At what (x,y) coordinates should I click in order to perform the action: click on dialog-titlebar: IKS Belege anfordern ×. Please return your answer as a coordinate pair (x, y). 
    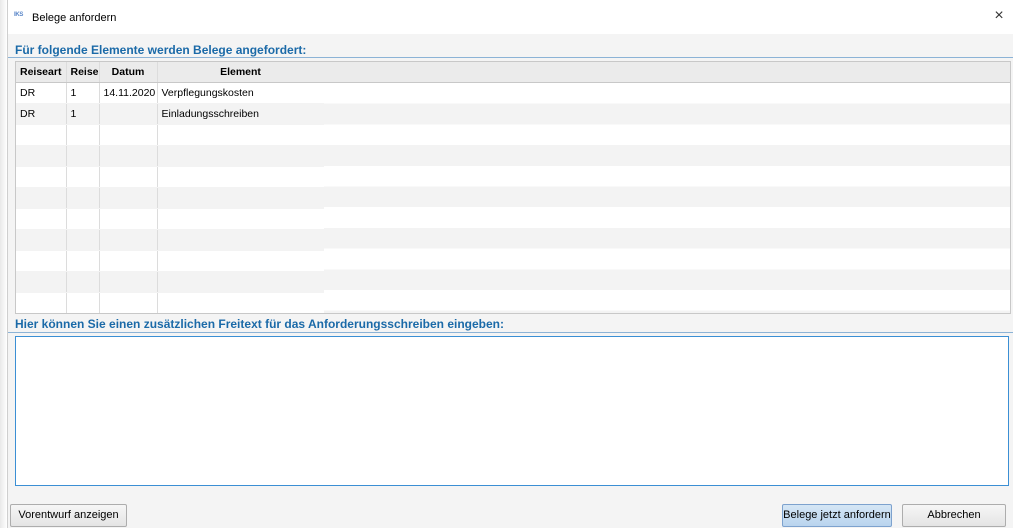
    Looking at the image, I should click on (510, 17).